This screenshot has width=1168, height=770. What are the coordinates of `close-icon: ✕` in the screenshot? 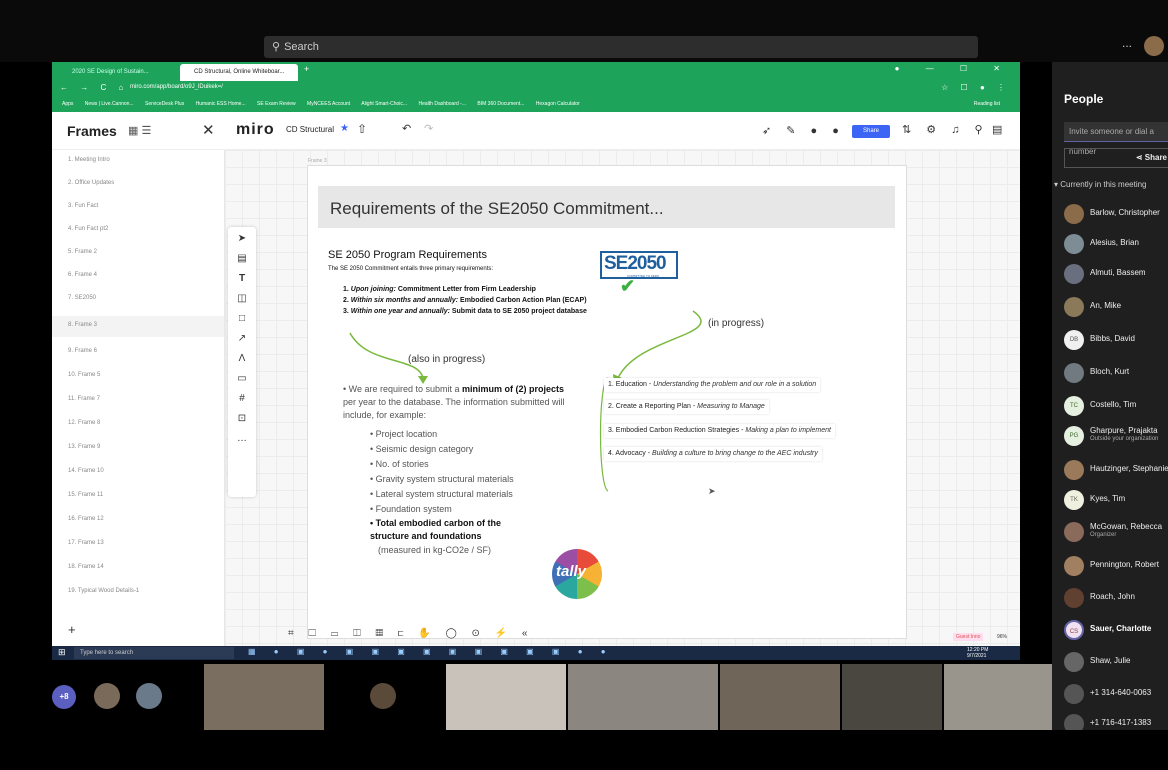 It's located at (208, 130).